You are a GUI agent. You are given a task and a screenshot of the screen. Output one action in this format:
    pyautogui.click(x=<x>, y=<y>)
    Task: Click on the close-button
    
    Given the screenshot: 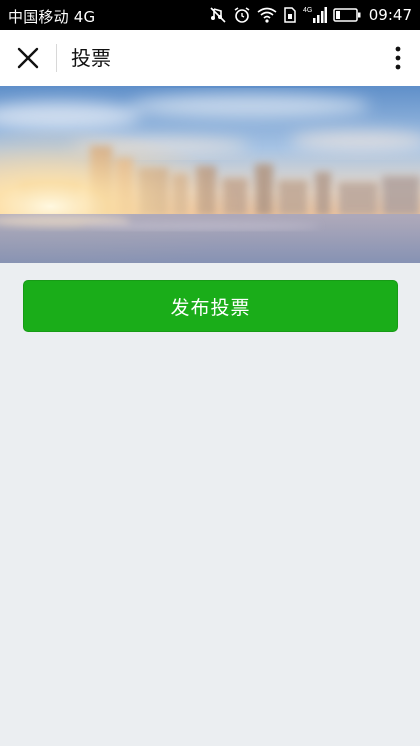 What is the action you would take?
    pyautogui.click(x=28, y=58)
    